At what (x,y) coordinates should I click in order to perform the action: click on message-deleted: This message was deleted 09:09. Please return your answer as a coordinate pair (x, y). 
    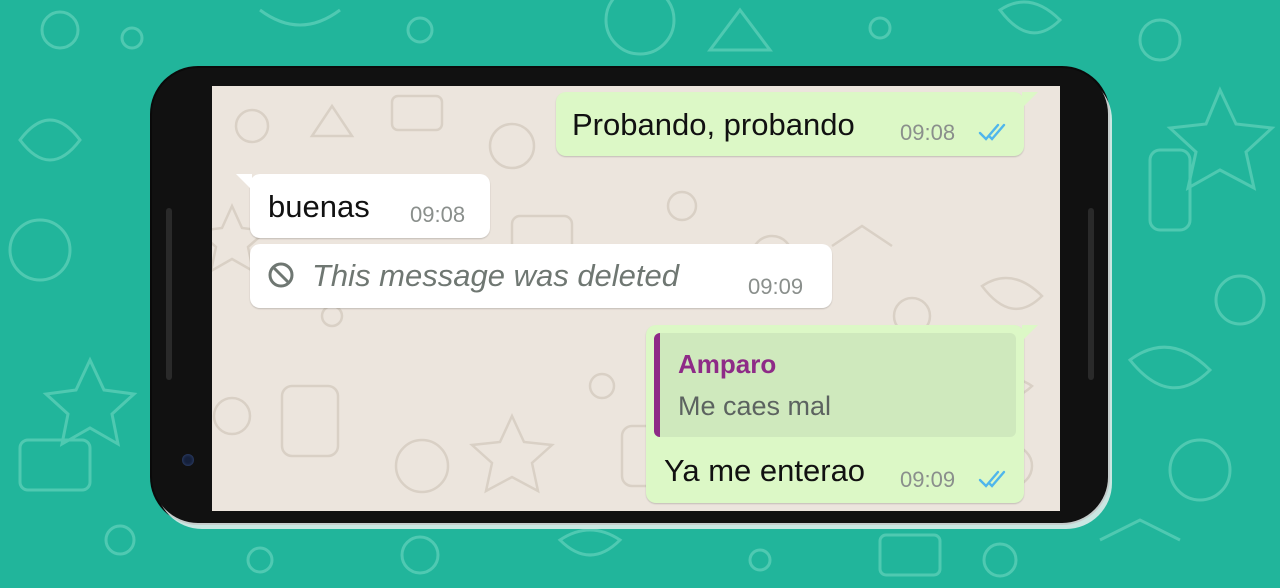
    Looking at the image, I should click on (541, 276).